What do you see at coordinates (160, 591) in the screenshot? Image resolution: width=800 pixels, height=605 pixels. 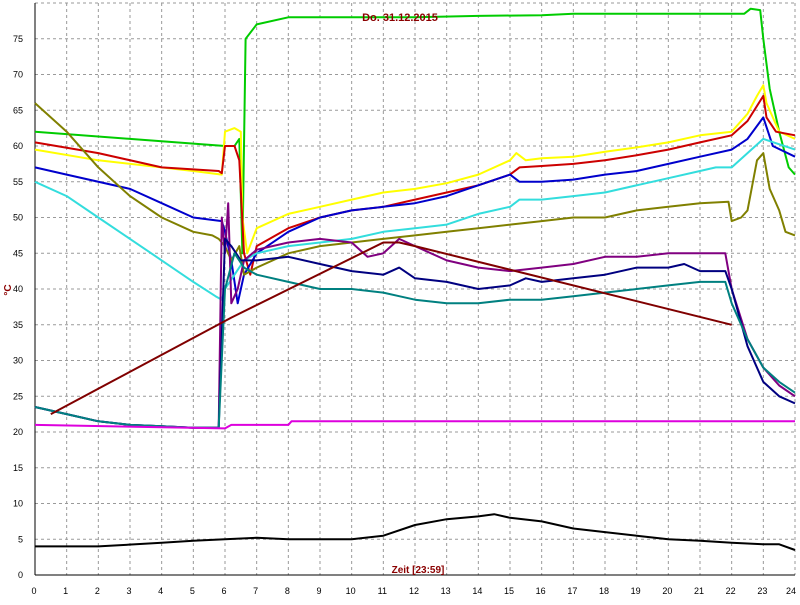 I see `x-tick-label: 4` at bounding box center [160, 591].